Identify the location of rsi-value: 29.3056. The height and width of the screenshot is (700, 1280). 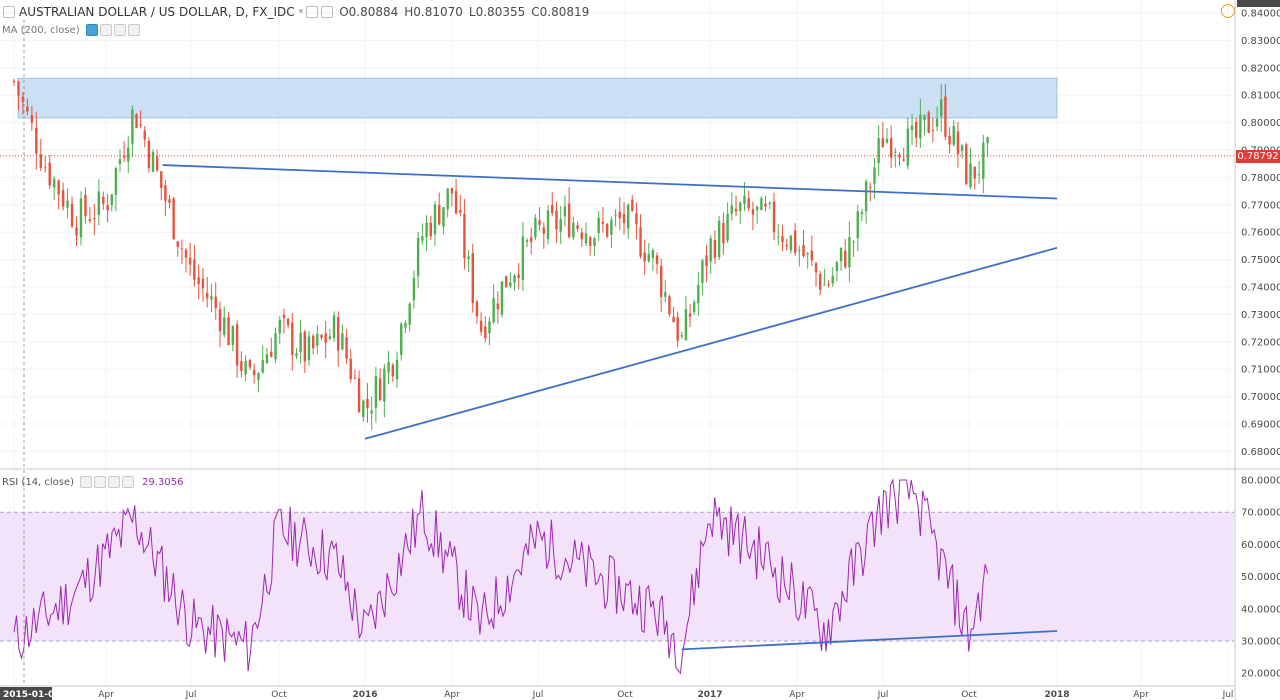
(163, 482).